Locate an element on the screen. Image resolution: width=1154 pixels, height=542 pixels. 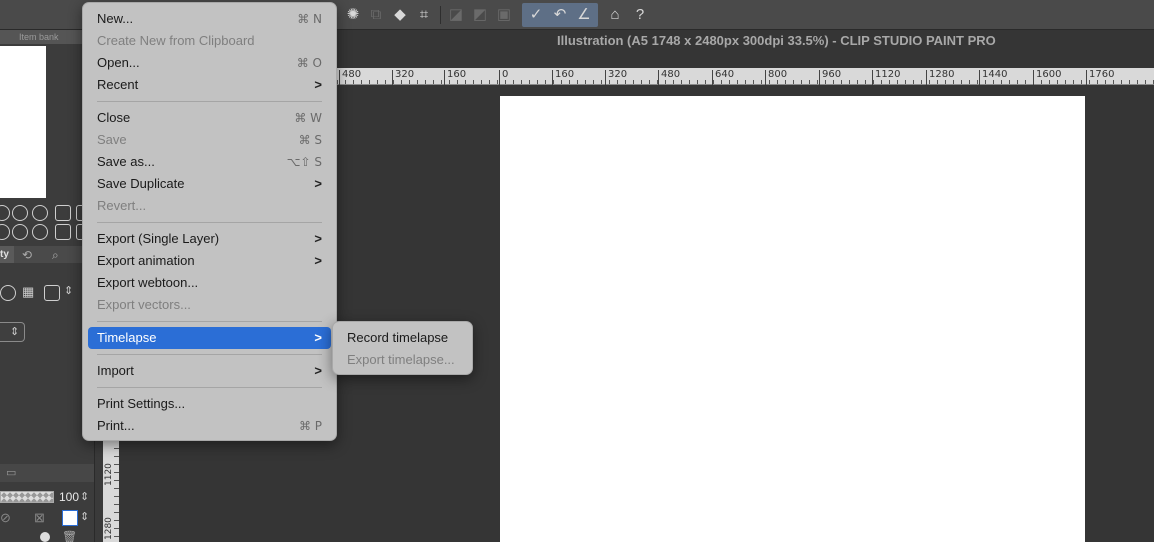
menu-shortcut: ⌘ W is located at coordinates (308, 118).